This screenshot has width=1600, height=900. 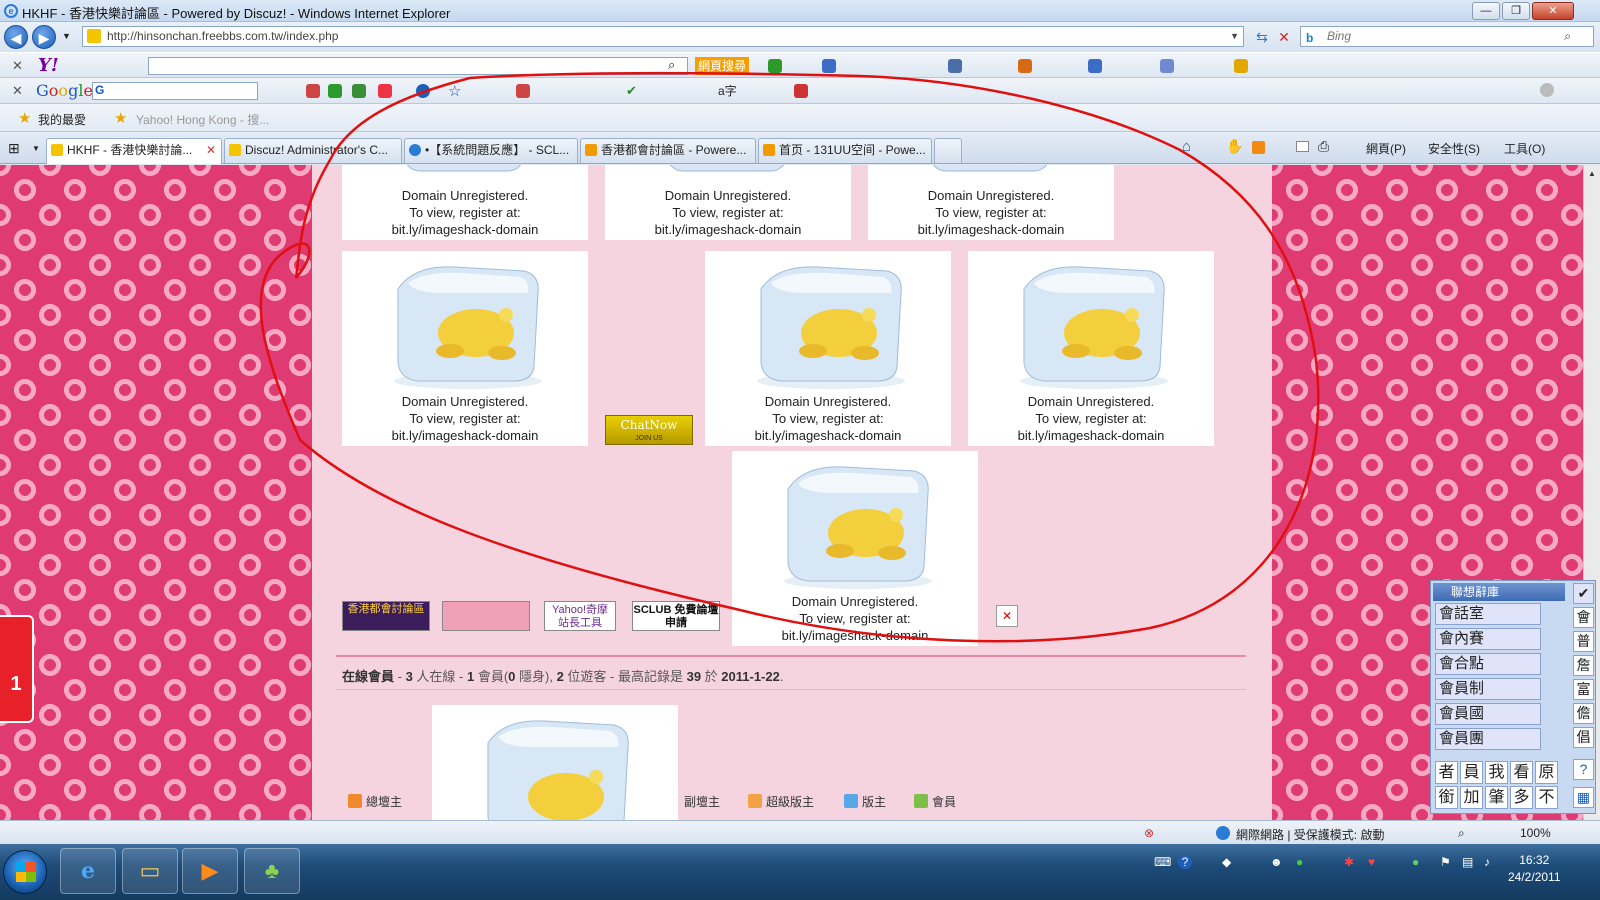 What do you see at coordinates (1234, 36) in the screenshot?
I see `url-dropdown-icon: ▼` at bounding box center [1234, 36].